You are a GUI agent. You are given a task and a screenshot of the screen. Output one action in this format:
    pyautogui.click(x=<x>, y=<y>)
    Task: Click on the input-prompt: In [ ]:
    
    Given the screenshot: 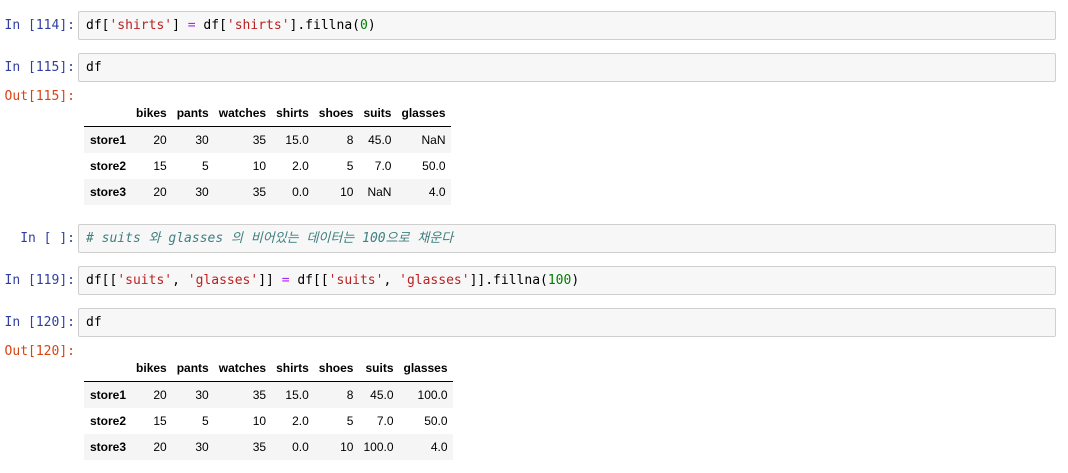 What is the action you would take?
    pyautogui.click(x=47, y=238)
    